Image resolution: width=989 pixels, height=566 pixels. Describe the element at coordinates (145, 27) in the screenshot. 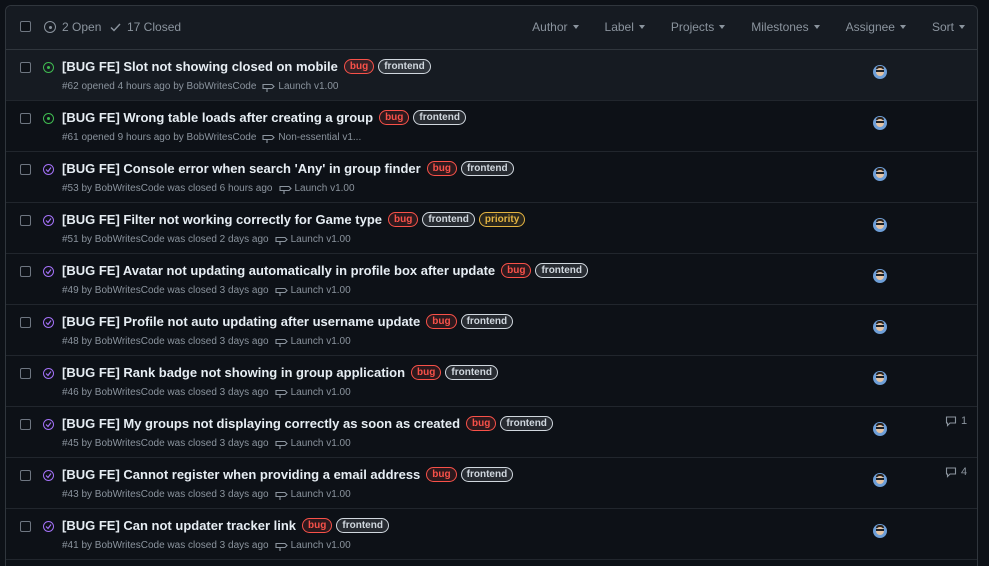

I see `closed-issues-toggle: 17 Closed` at that location.